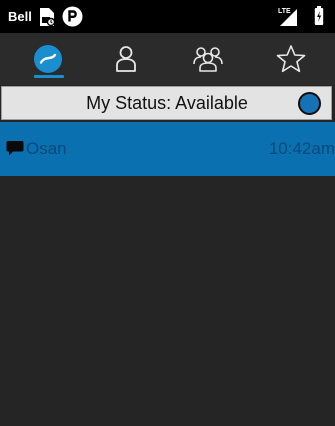 Image resolution: width=335 pixels, height=426 pixels. I want to click on active-tab-indicator, so click(49, 76).